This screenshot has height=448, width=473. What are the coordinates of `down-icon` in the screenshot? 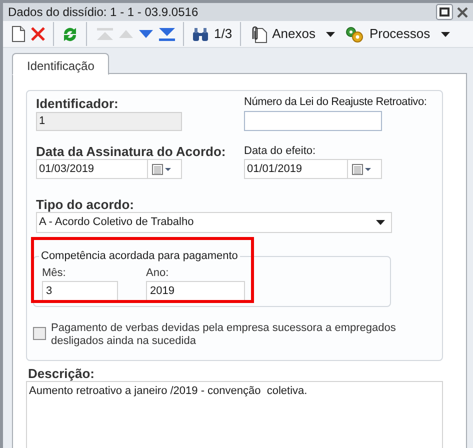 It's located at (146, 34).